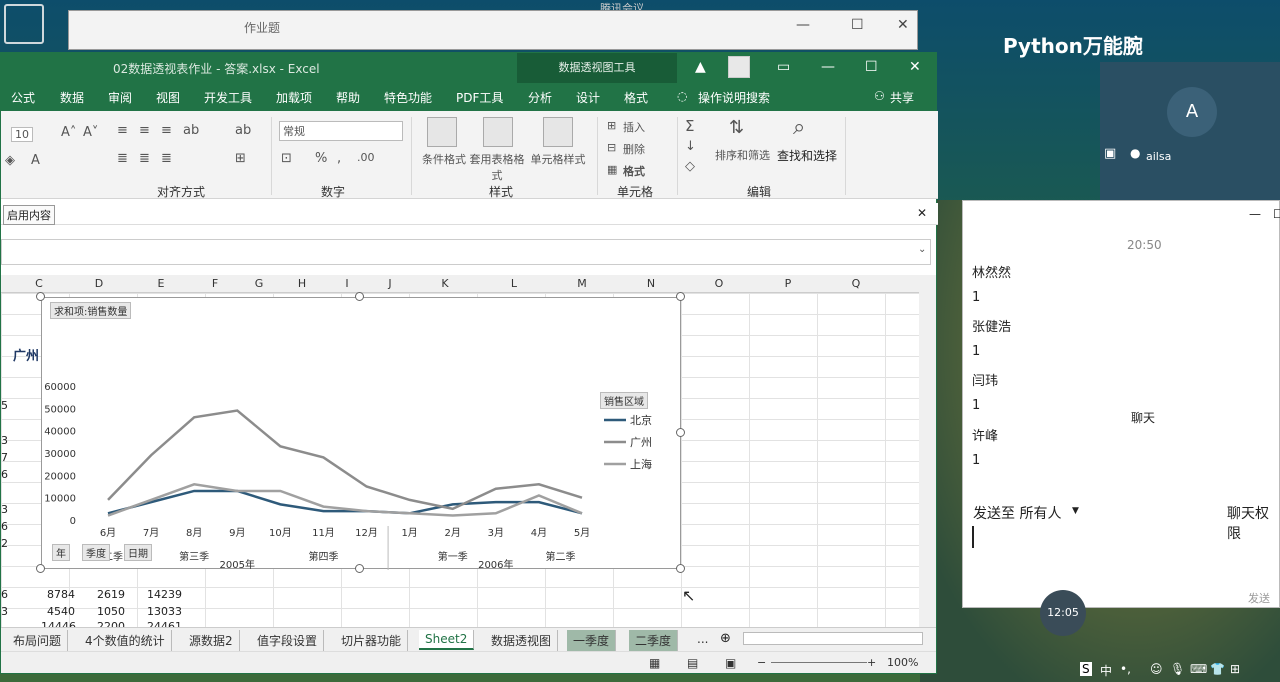 The width and height of the screenshot is (1280, 682). What do you see at coordinates (973, 537) in the screenshot?
I see `chat-input-caret` at bounding box center [973, 537].